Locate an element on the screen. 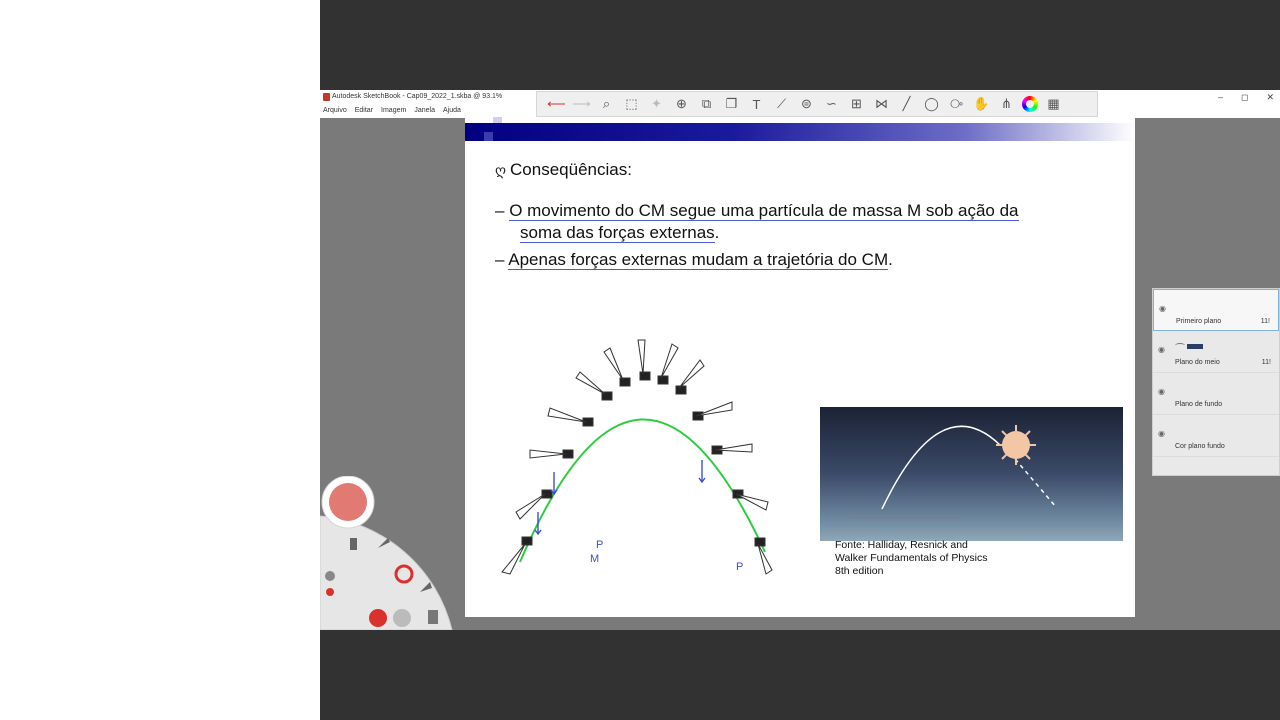 Image resolution: width=1280 pixels, height=720 pixels. line-icon: ╱ is located at coordinates (906, 104).